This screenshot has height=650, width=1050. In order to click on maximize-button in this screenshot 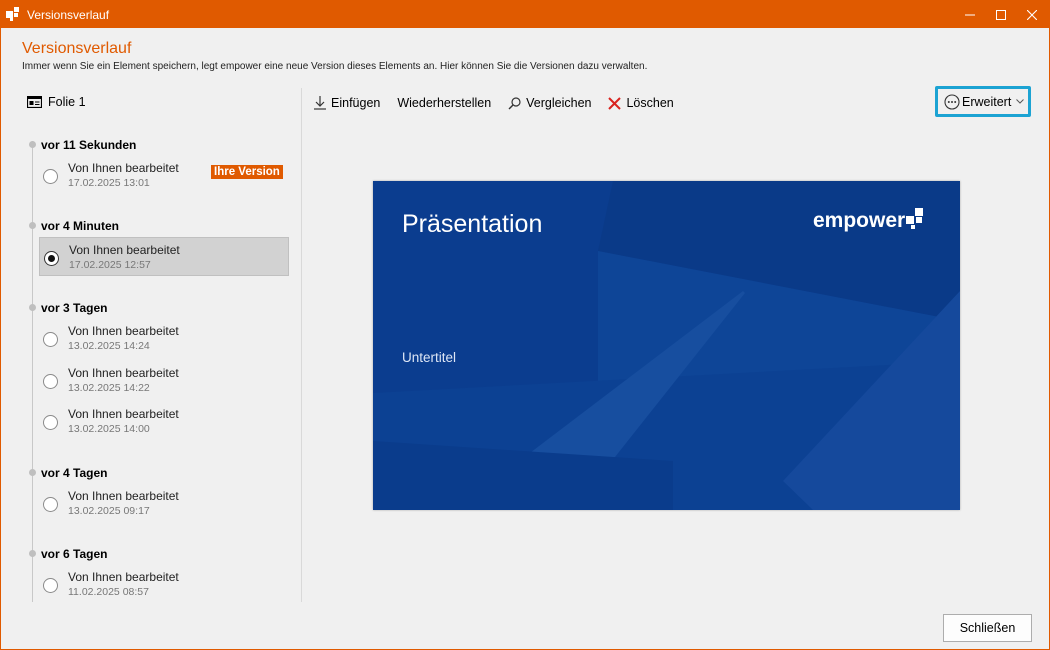, I will do `click(1001, 14)`.